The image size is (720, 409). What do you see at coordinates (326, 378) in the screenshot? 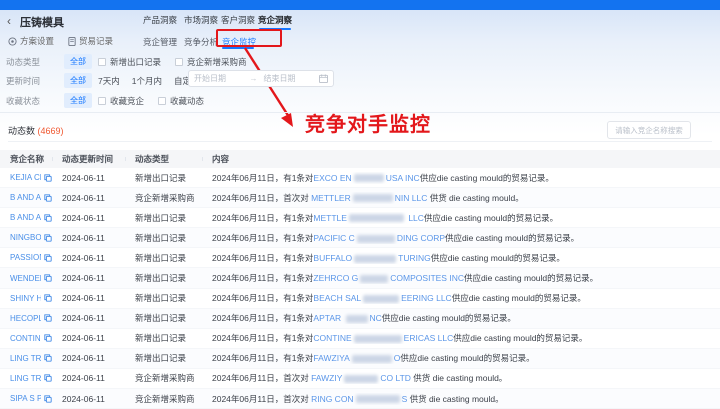
I see `content-company-link: FAWZIY` at bounding box center [326, 378].